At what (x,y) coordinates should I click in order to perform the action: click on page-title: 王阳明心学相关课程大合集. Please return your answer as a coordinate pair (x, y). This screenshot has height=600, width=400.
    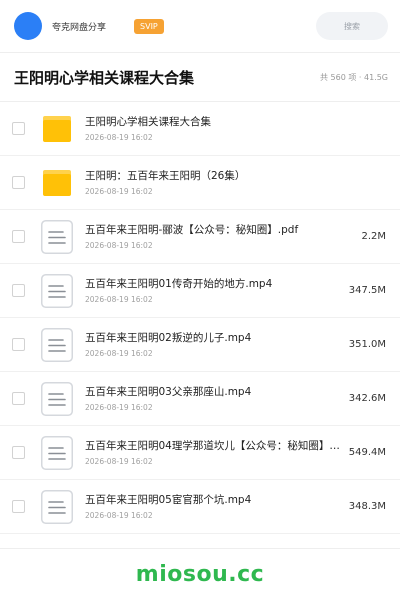
    Looking at the image, I should click on (104, 77).